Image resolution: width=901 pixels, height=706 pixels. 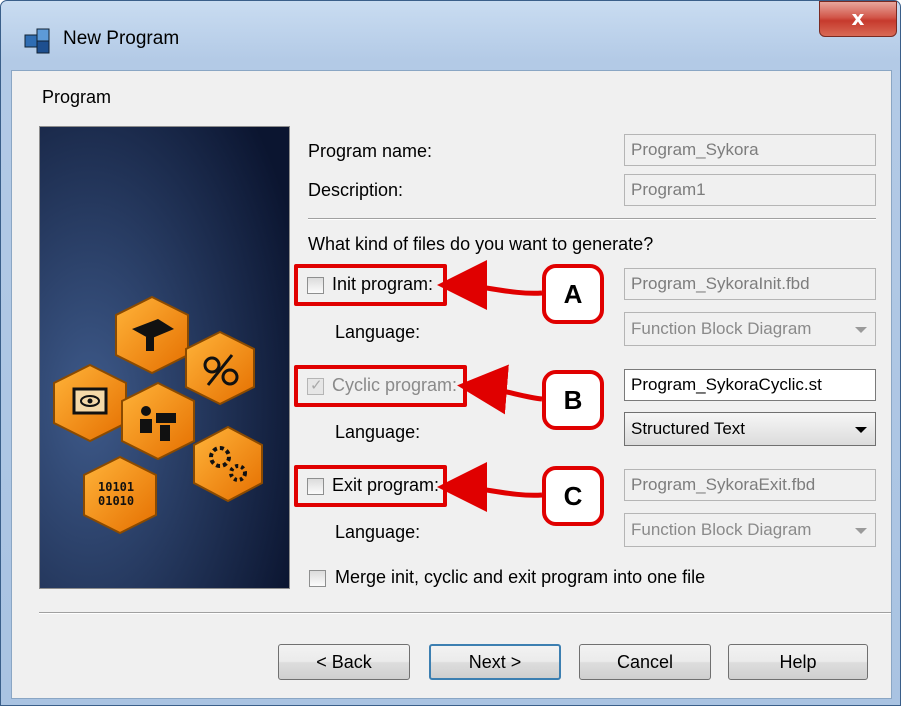 I want to click on callout-c: C, so click(x=573, y=496).